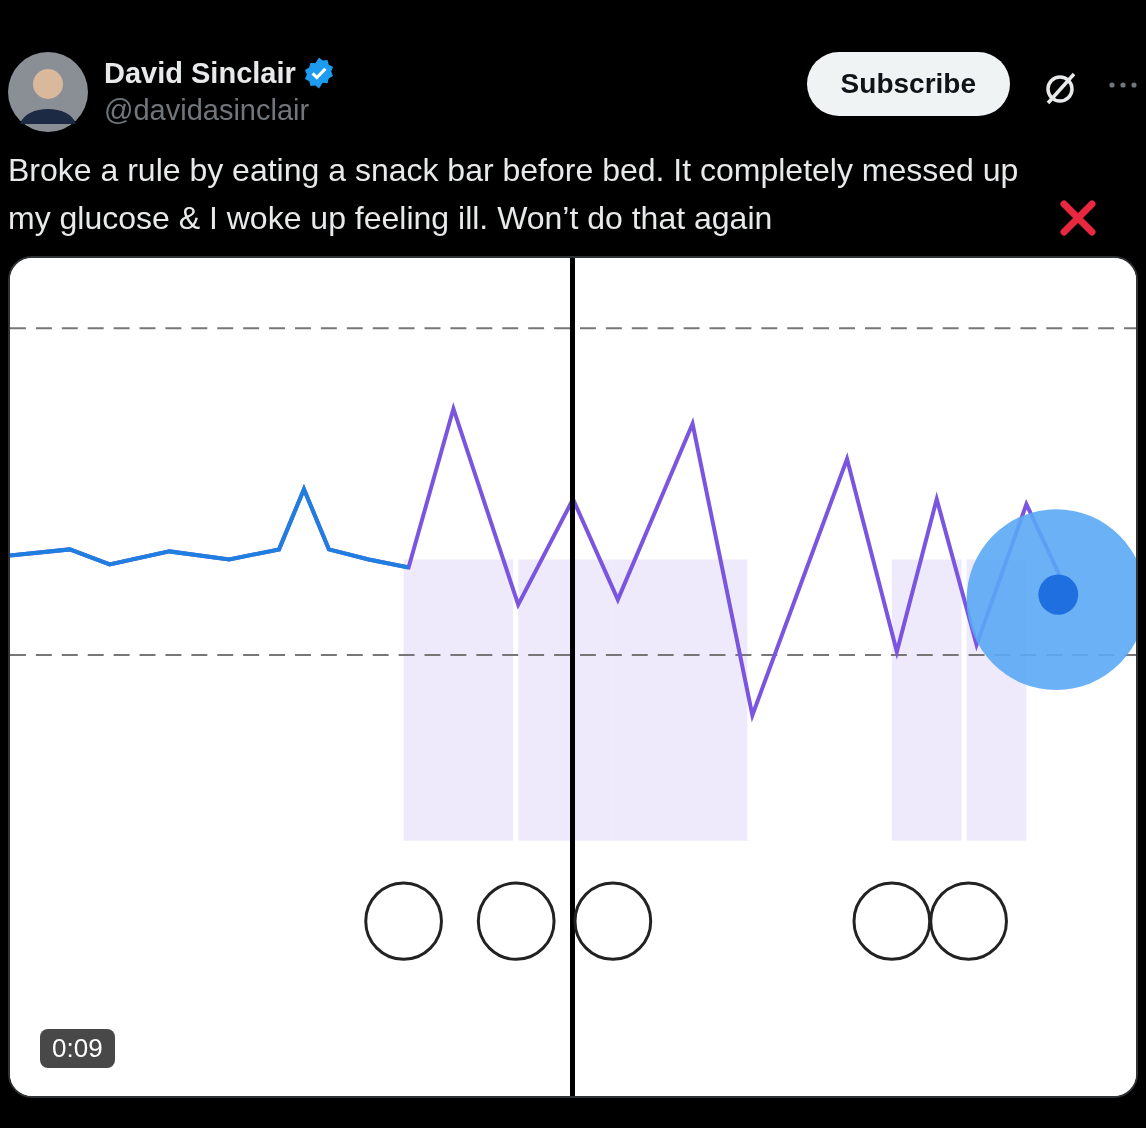 Image resolution: width=1146 pixels, height=1128 pixels. What do you see at coordinates (1078, 218) in the screenshot?
I see `cross-mark-icon` at bounding box center [1078, 218].